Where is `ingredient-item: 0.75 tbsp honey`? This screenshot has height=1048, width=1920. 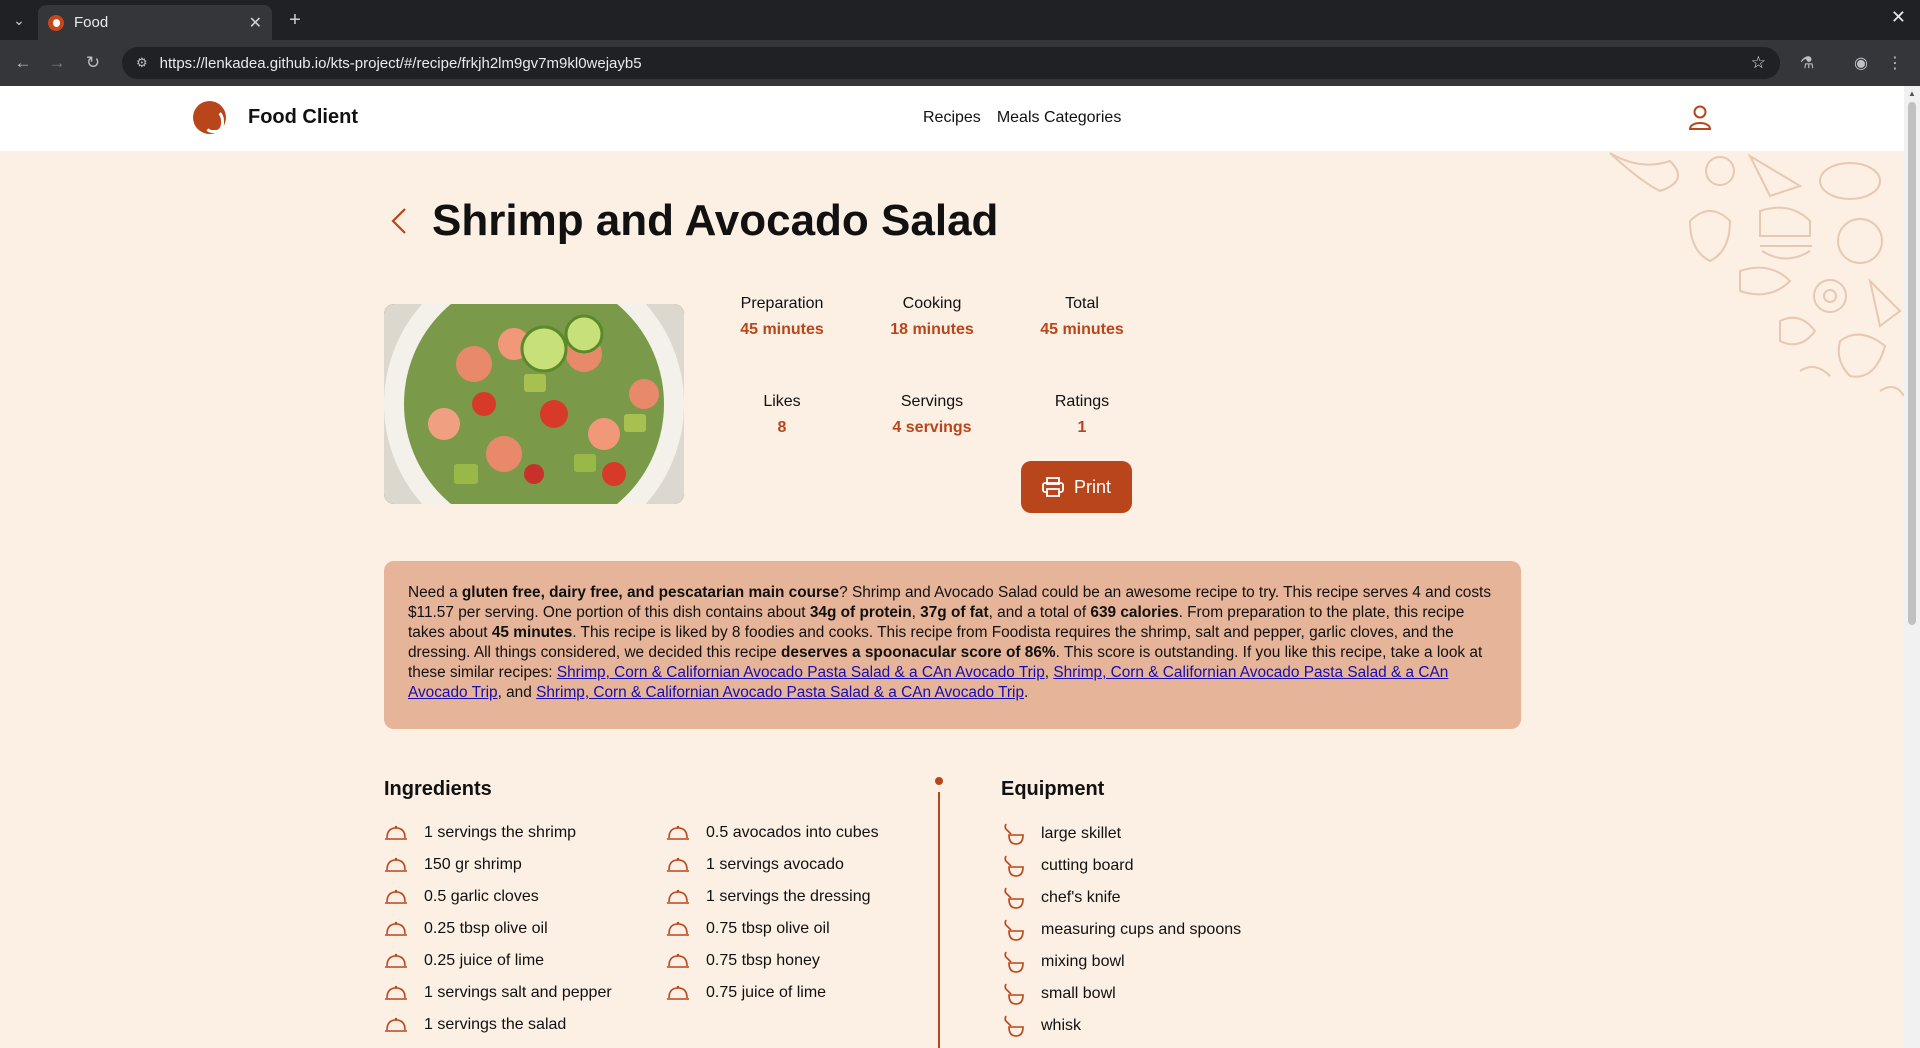 ingredient-item: 0.75 tbsp honey is located at coordinates (743, 961).